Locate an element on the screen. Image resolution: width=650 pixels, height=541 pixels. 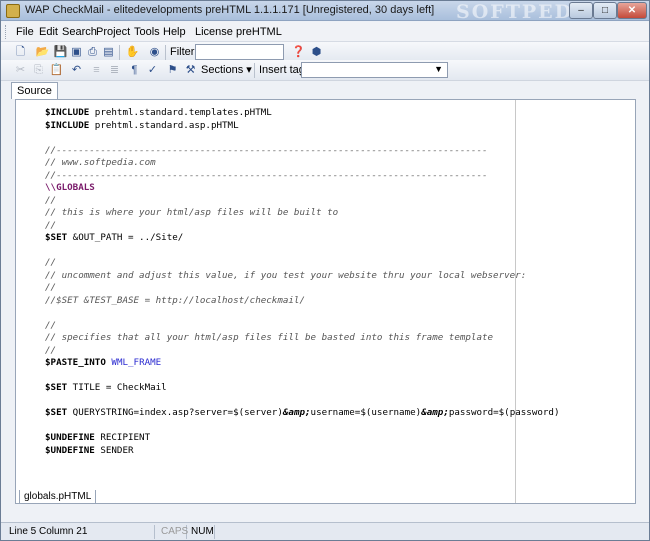
menu-project: Project is located at coordinates (113, 32).